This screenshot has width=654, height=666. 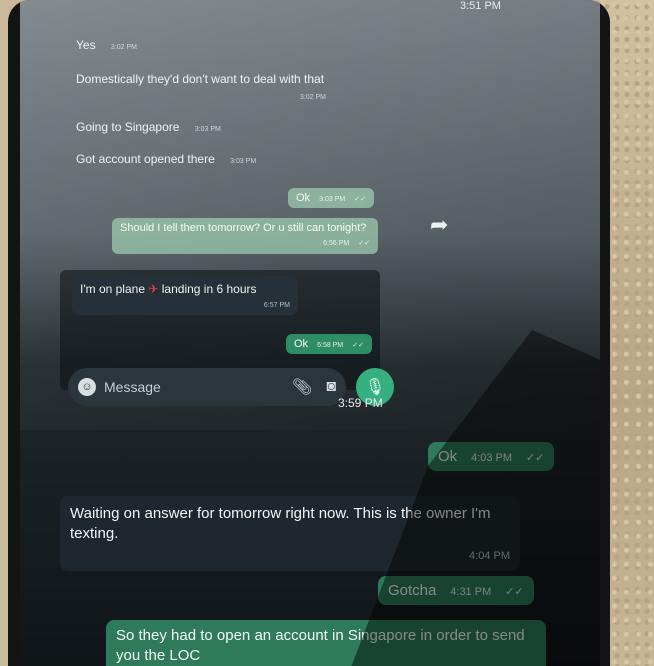 I want to click on message-outgoing: Ok 6:58 PM ✓✓, so click(x=329, y=344).